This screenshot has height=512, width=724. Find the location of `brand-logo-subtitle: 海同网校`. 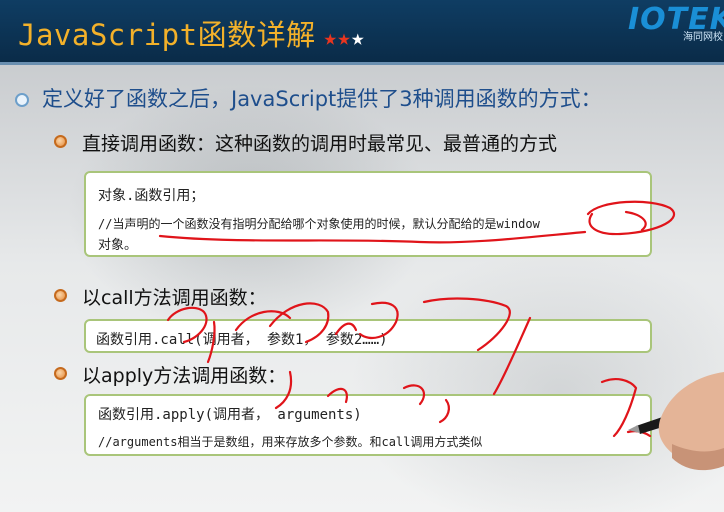

brand-logo-subtitle: 海同网校 is located at coordinates (703, 37).